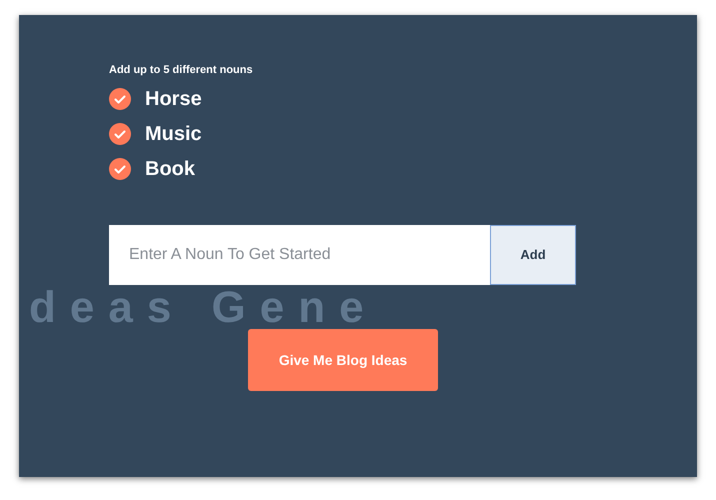  I want to click on noun-input-field: Enter A Noun To Get Started, so click(299, 255).